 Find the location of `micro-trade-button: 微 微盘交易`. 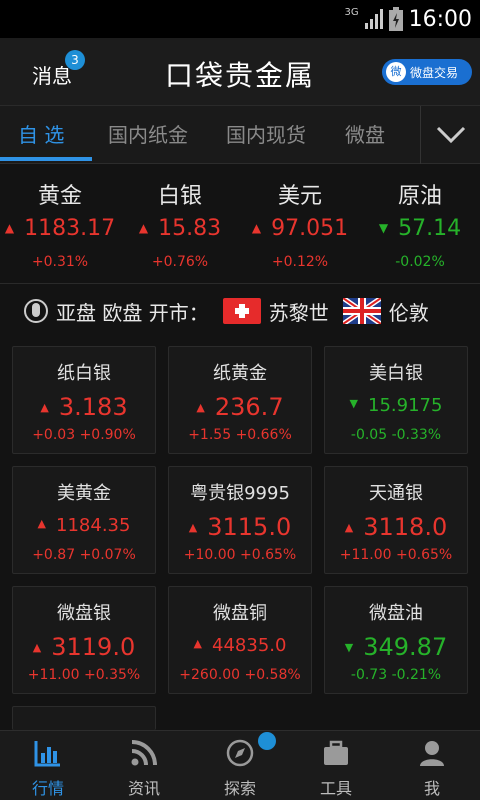

micro-trade-button: 微 微盘交易 is located at coordinates (427, 72).